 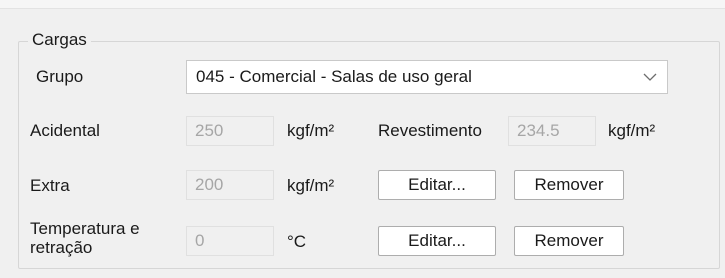 I want to click on grupo-select: 045 - Comercial - Salas de uso geral, so click(x=427, y=77).